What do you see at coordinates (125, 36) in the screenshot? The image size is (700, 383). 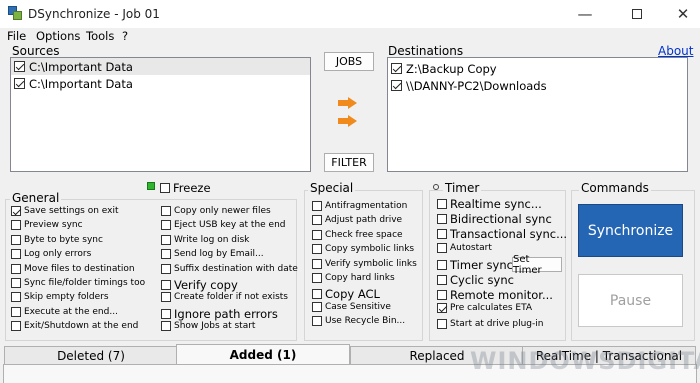 I see `menu-help: ?` at bounding box center [125, 36].